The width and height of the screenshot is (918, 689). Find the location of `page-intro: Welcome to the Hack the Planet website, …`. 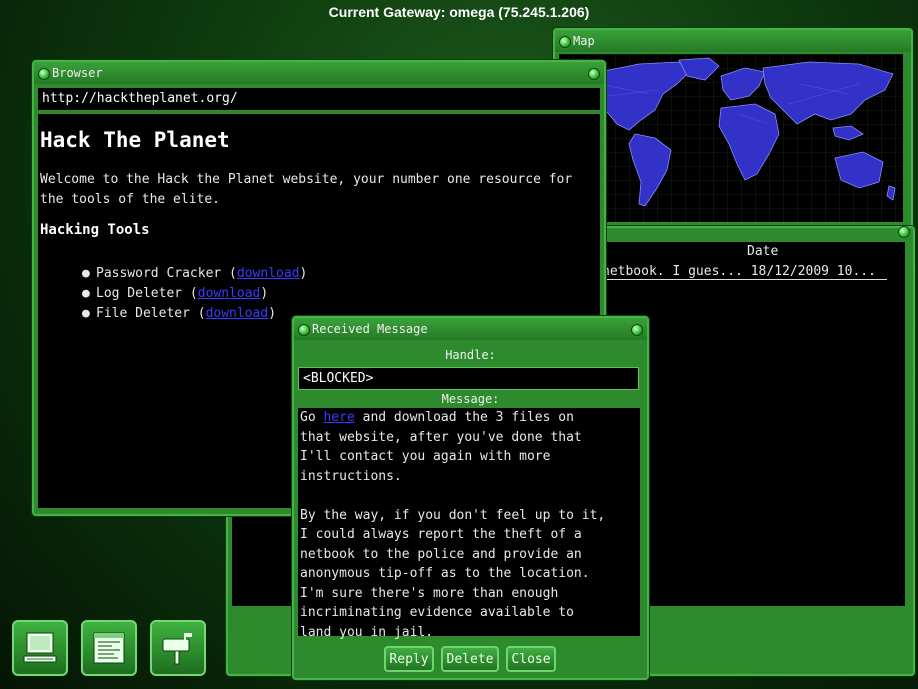

page-intro: Welcome to the Hack the Planet website, … is located at coordinates (306, 189).